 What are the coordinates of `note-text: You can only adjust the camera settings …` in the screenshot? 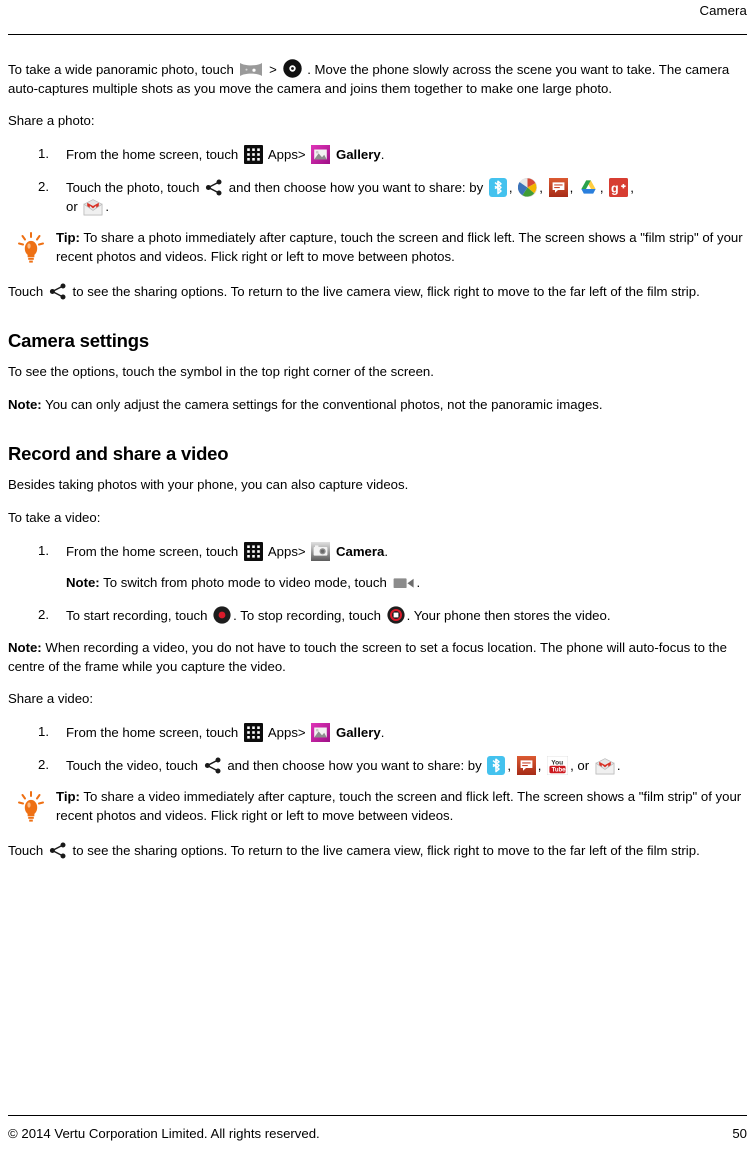 It's located at (324, 405).